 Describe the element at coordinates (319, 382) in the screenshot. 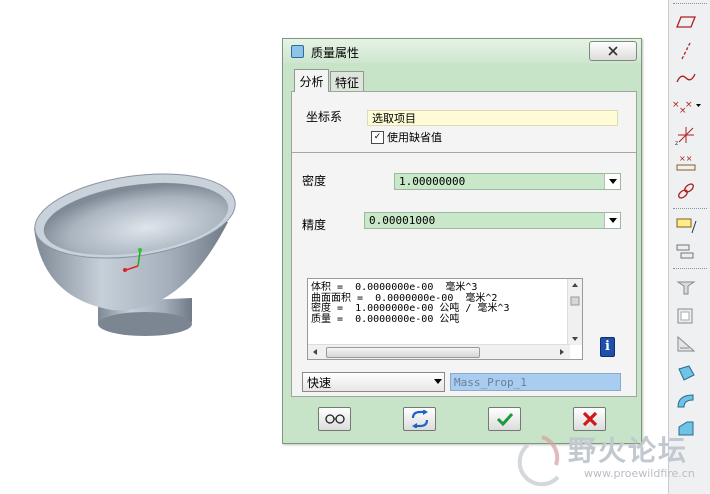

I see `mode-value: 快速` at that location.